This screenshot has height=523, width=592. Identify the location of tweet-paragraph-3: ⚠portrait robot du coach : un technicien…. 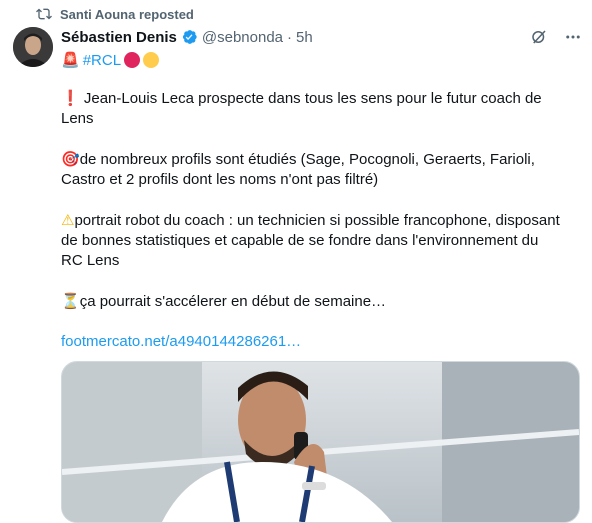
(310, 240).